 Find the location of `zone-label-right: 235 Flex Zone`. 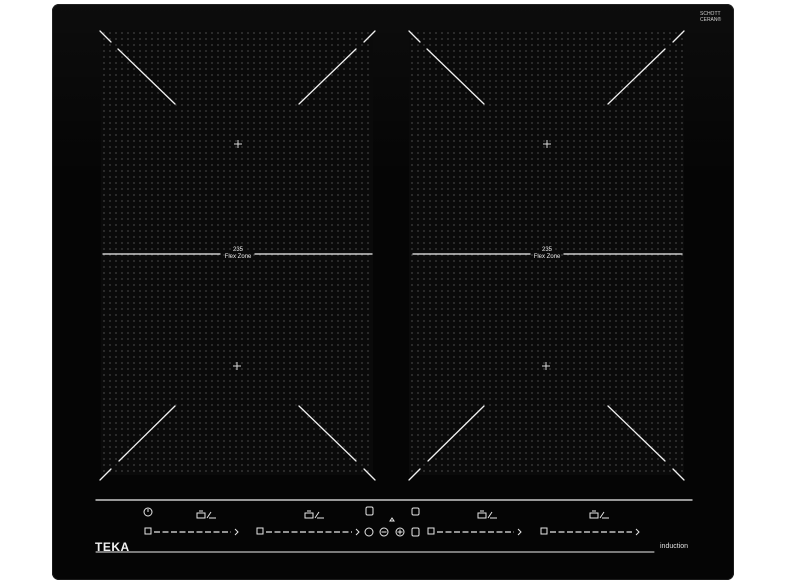

zone-label-right: 235 Flex Zone is located at coordinates (547, 254).